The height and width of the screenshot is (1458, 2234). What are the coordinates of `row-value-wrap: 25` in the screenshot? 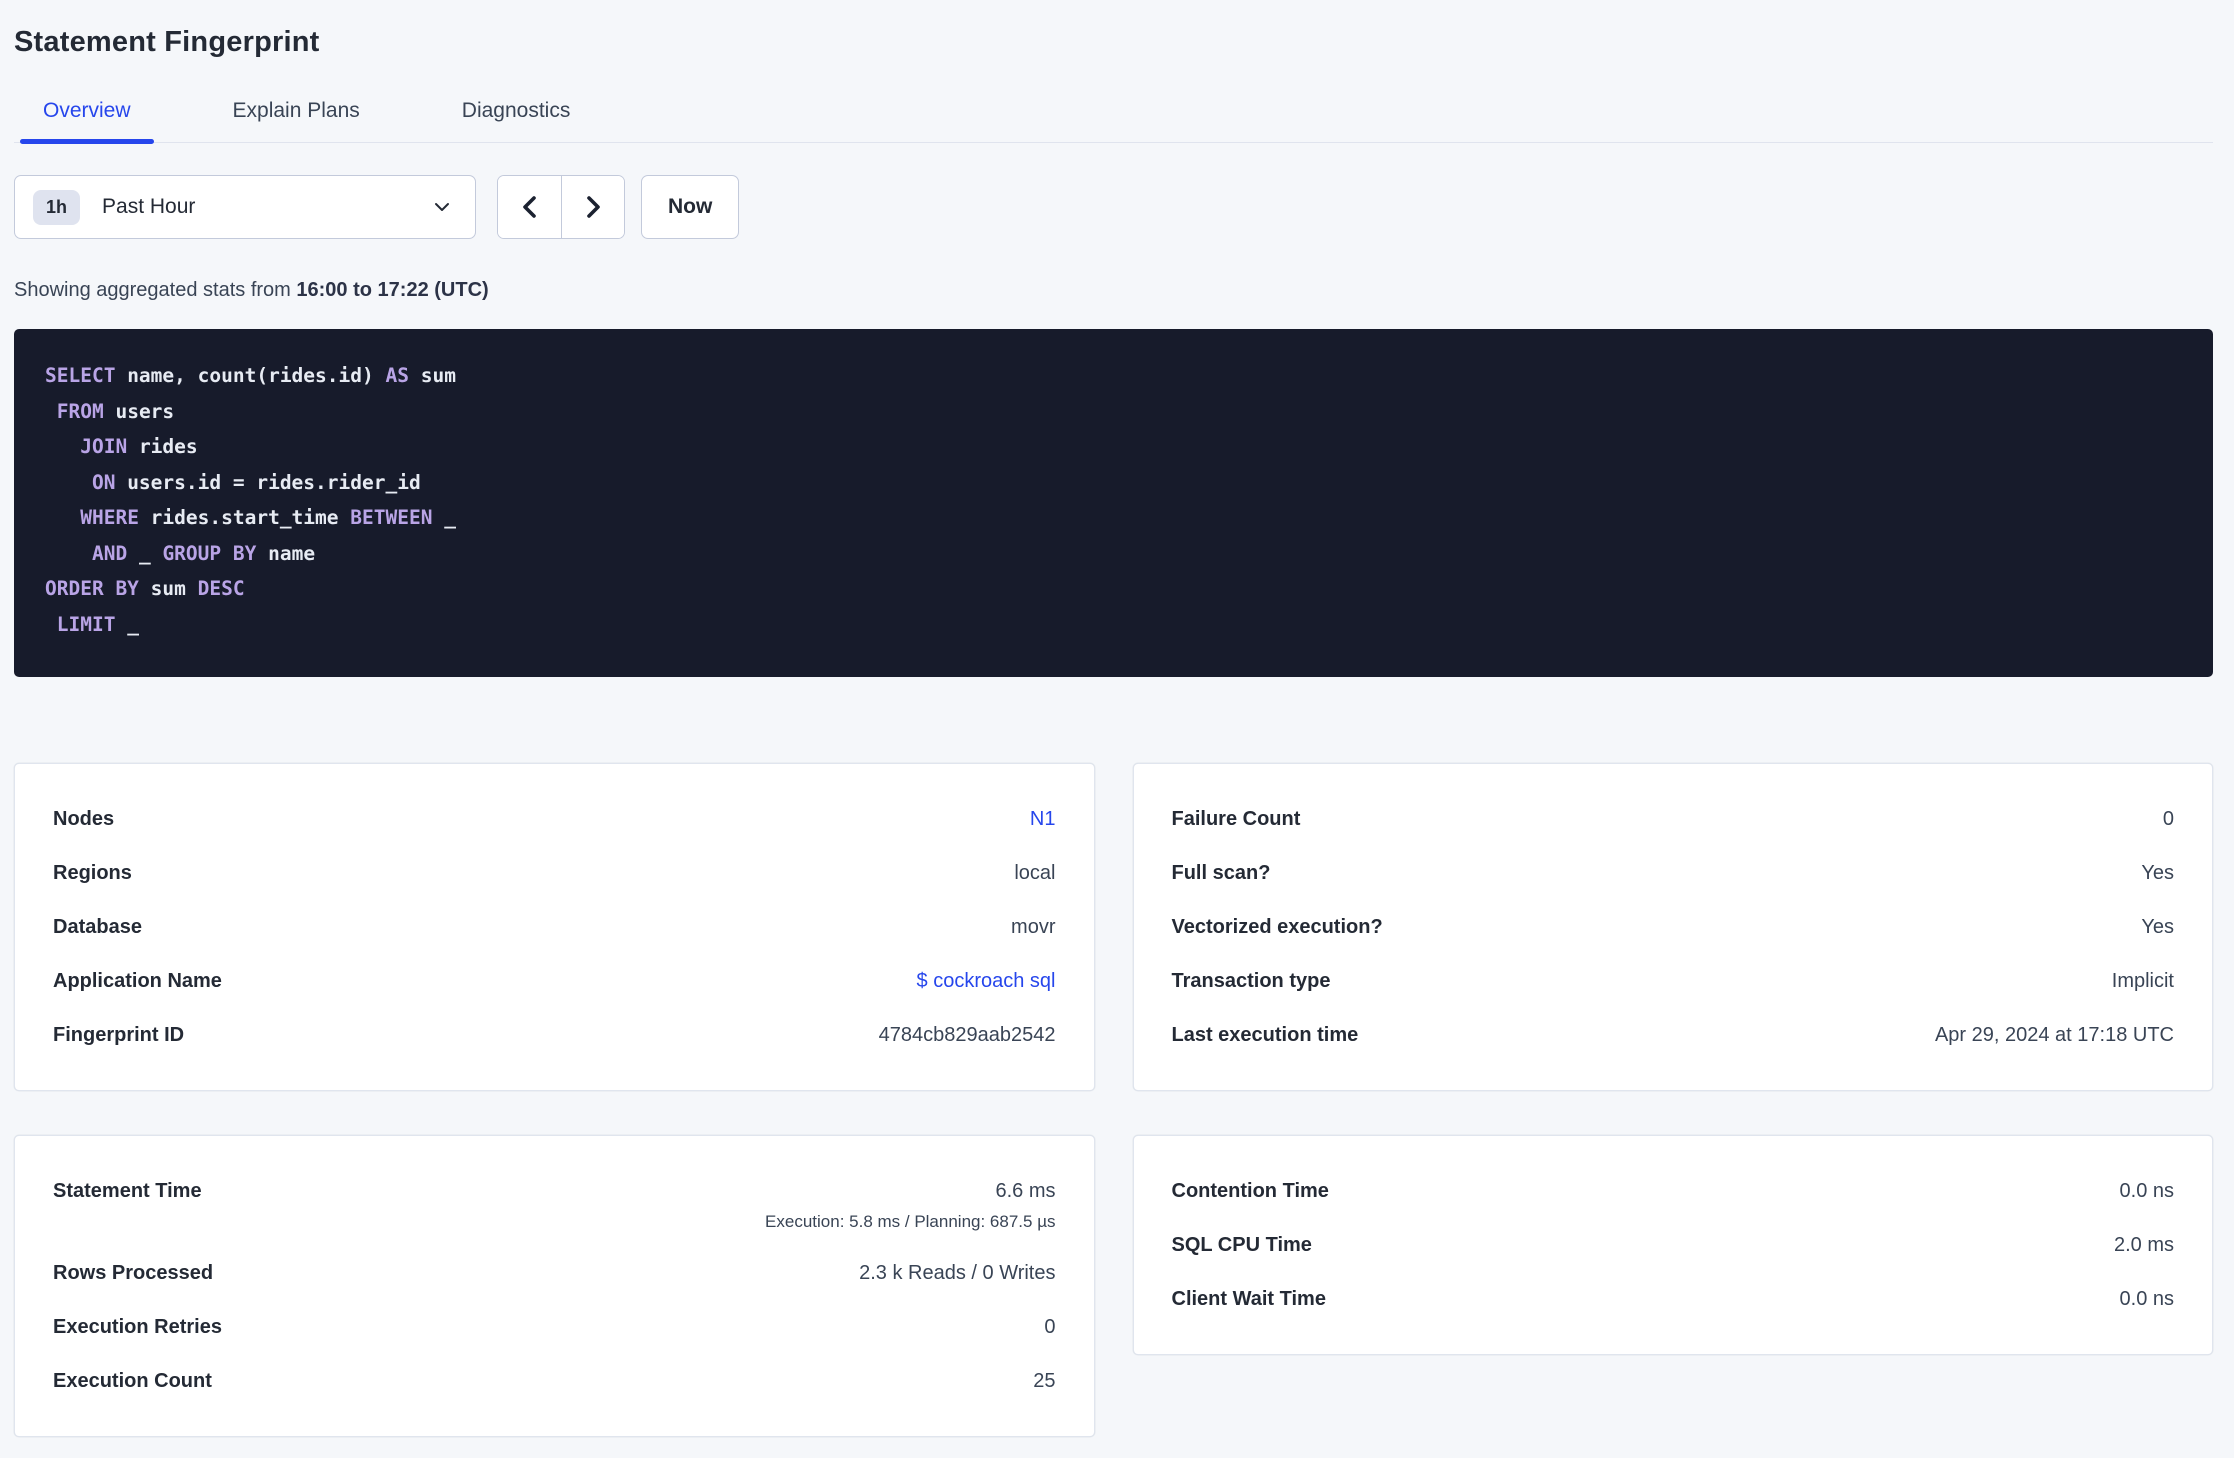 It's located at (1044, 1381).